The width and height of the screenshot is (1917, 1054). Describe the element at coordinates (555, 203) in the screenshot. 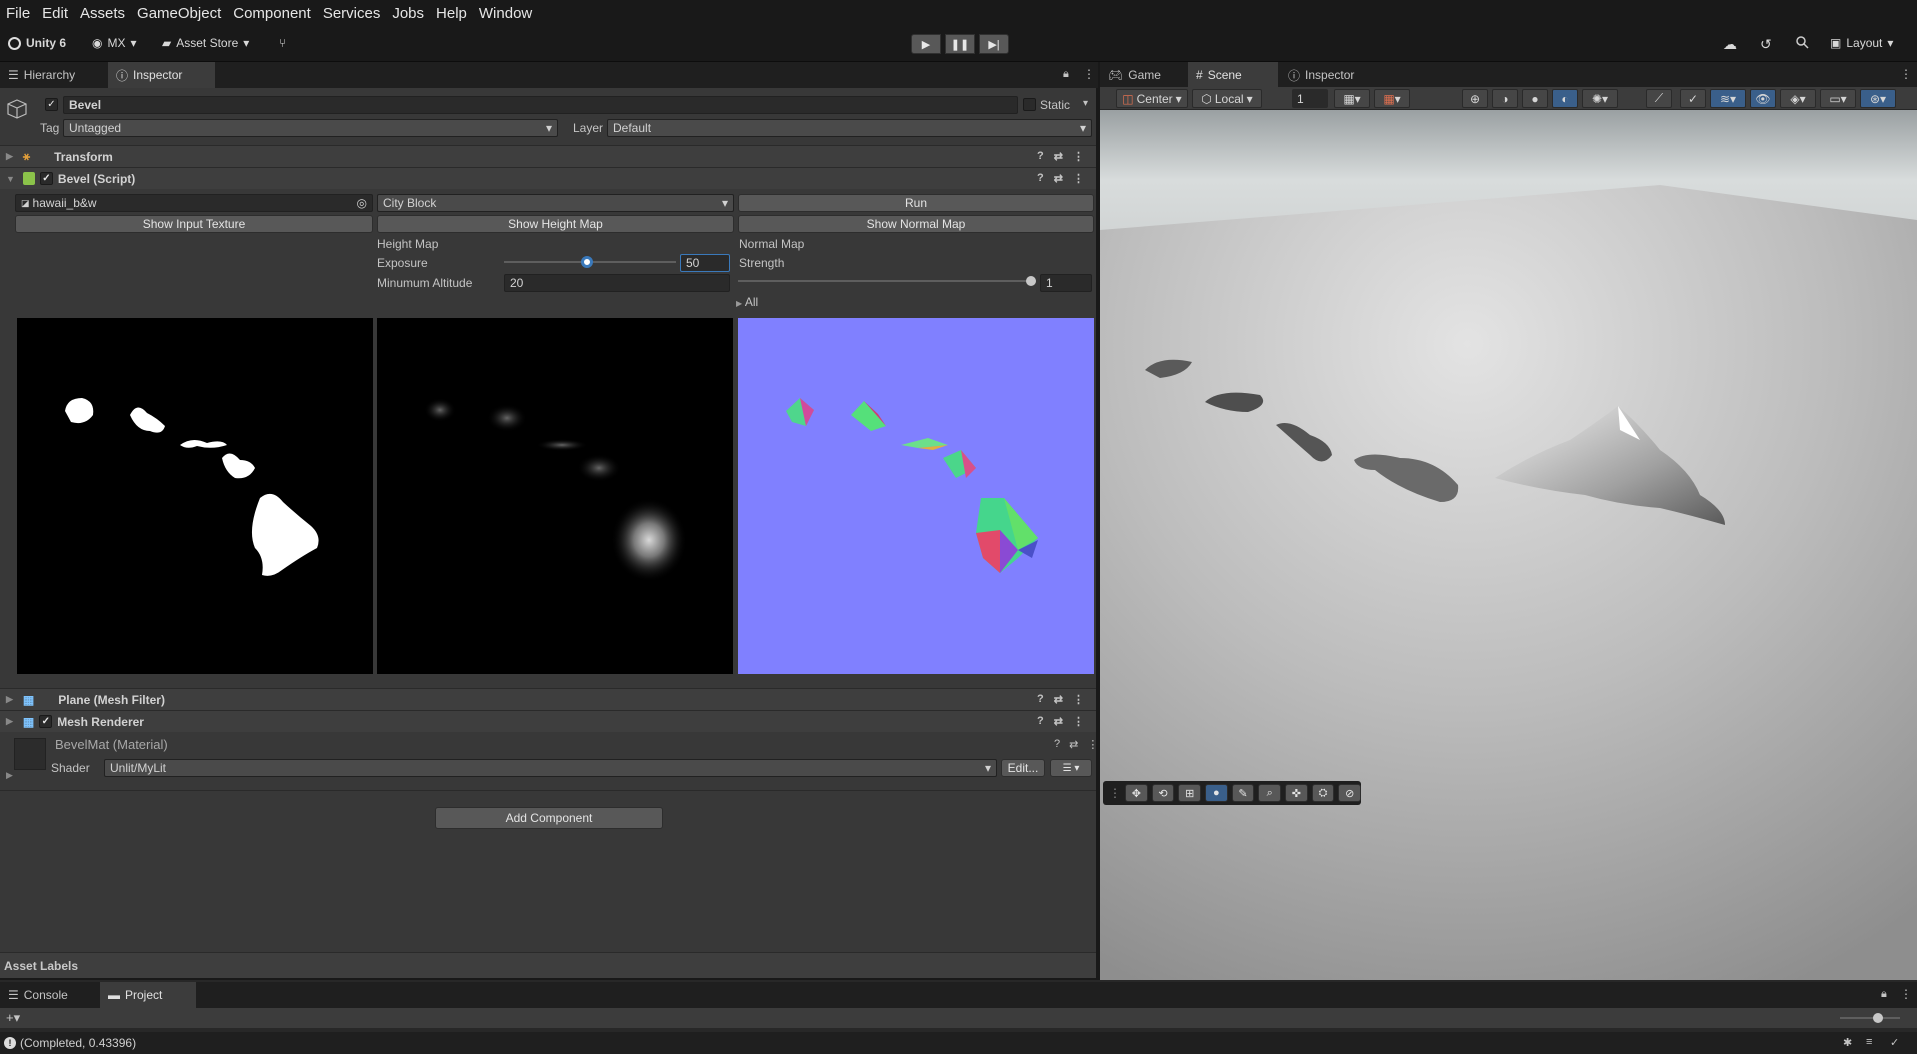

I see `mode-dropdown: City Block ▾` at that location.